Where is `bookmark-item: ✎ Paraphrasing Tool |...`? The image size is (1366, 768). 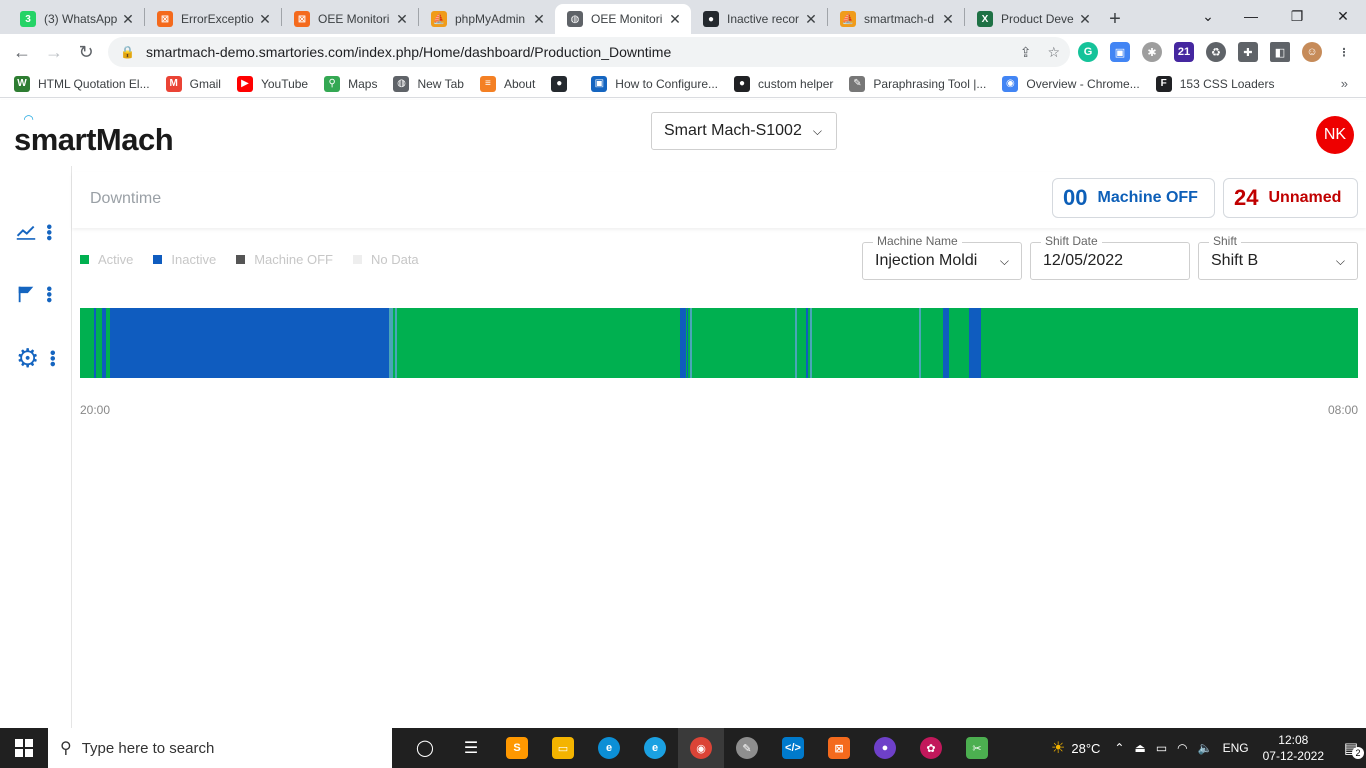 bookmark-item: ✎ Paraphrasing Tool |... is located at coordinates (917, 83).